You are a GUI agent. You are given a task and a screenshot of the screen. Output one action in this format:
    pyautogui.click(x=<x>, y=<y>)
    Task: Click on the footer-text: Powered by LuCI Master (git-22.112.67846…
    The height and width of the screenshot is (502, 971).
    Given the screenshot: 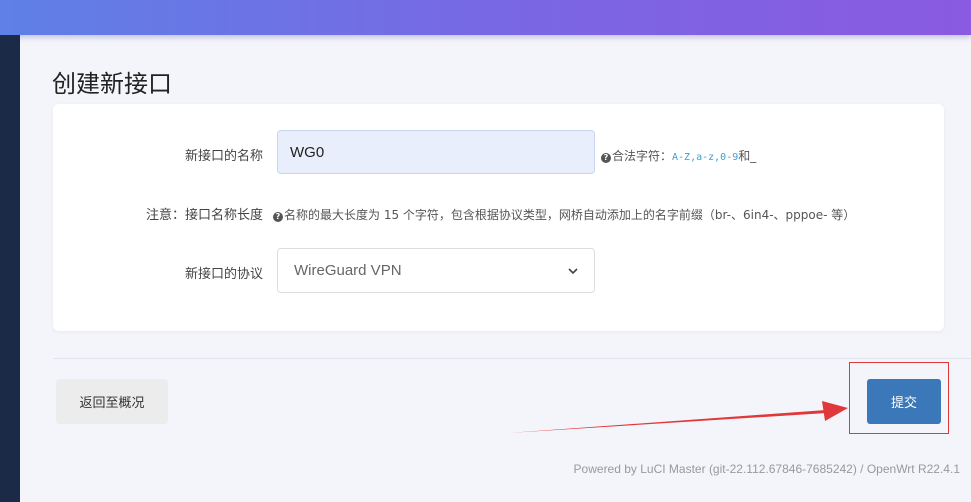 What is the action you would take?
    pyautogui.click(x=766, y=469)
    